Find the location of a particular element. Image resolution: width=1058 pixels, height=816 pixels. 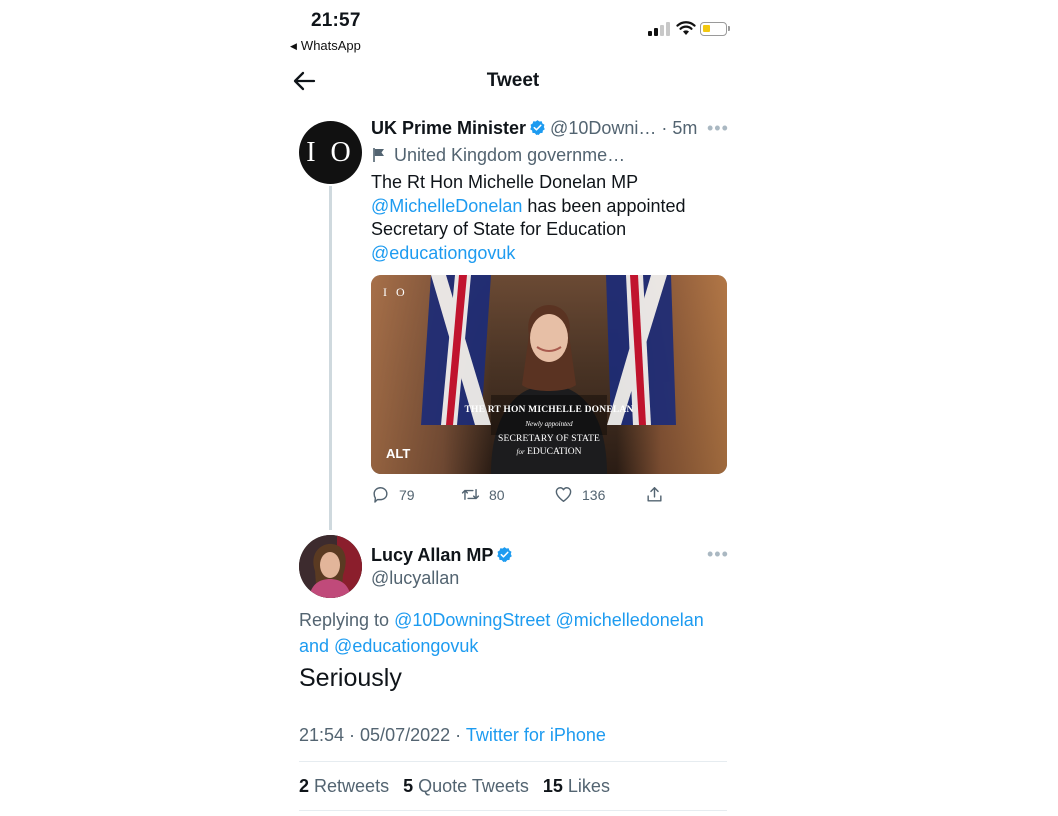

tweet-header: UK Prime Minister @10Downi… · 5m is located at coordinates (534, 128).